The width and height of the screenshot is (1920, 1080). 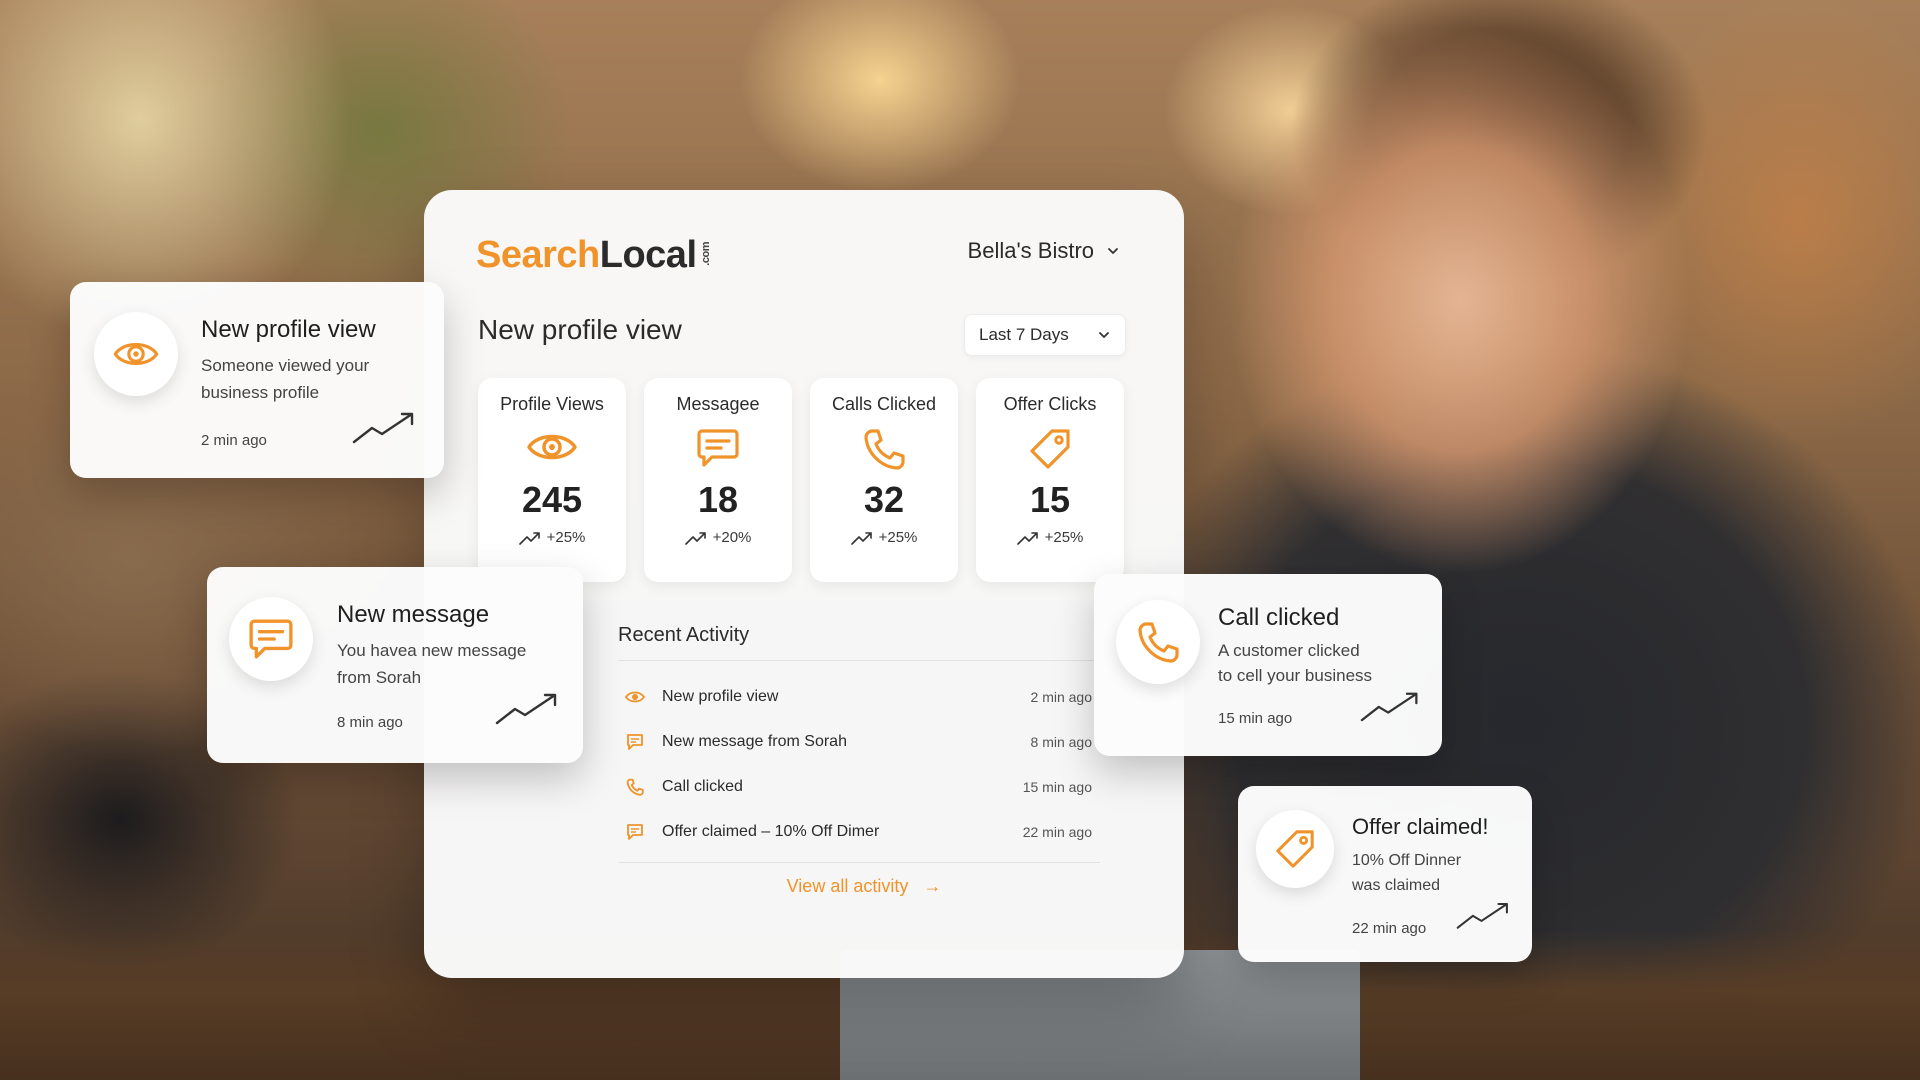 I want to click on activity-time: 8 min ago, so click(x=1061, y=741).